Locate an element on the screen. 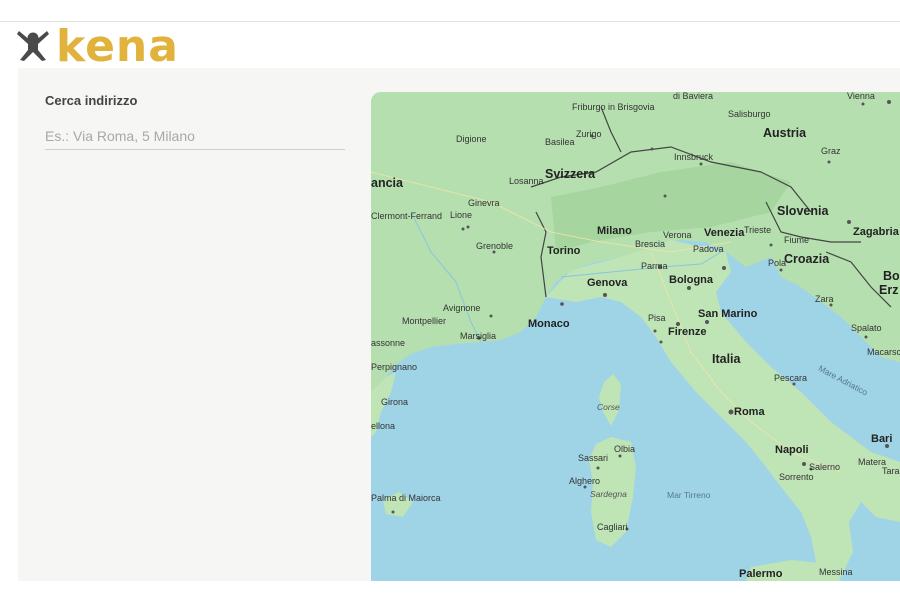 The image size is (900, 600). label-bari: Bari is located at coordinates (882, 439).